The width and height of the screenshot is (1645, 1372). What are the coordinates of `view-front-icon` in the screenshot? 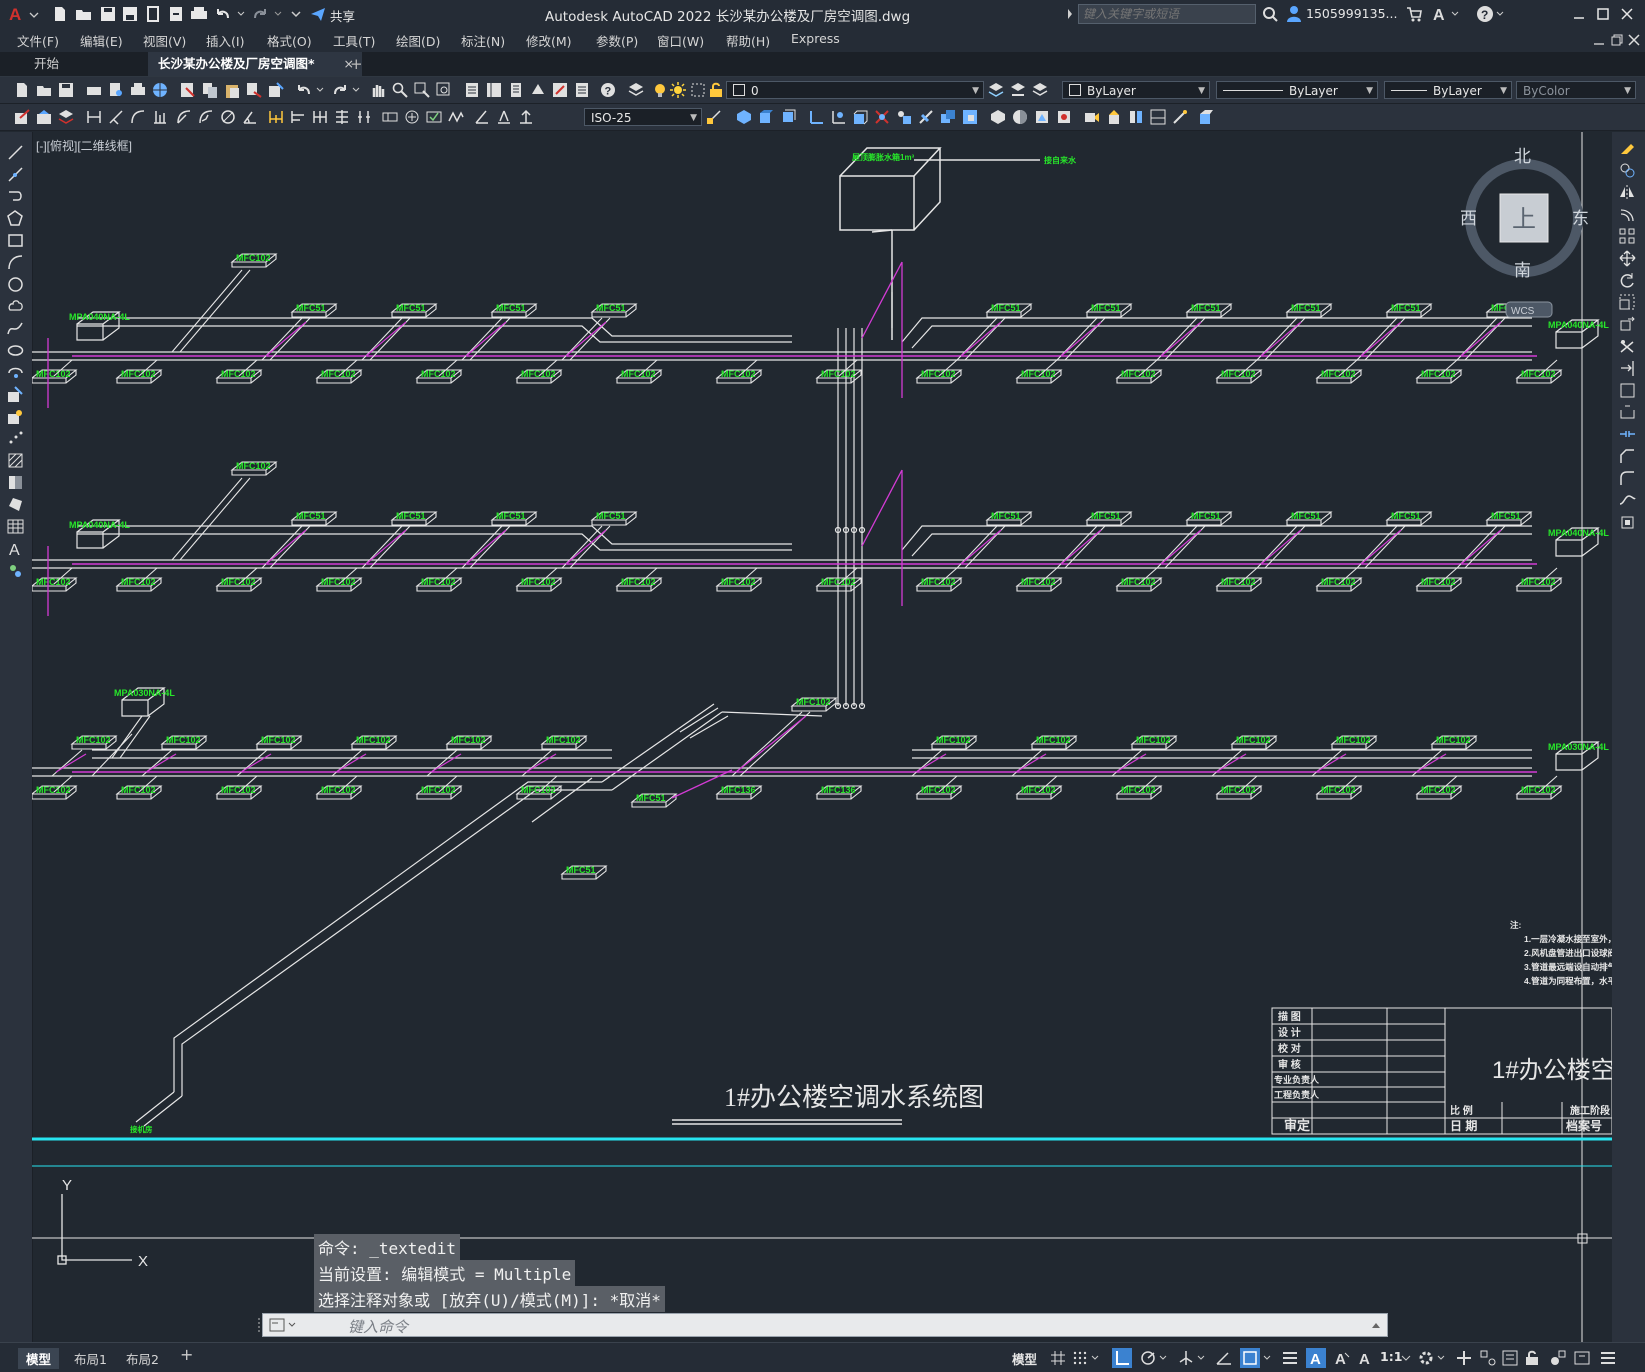 It's located at (766, 117).